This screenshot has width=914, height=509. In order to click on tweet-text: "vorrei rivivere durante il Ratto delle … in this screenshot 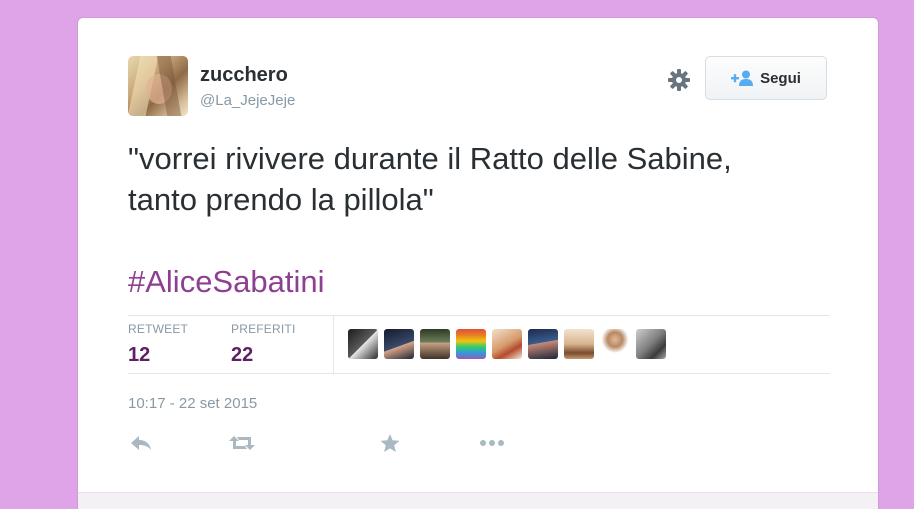, I will do `click(478, 179)`.